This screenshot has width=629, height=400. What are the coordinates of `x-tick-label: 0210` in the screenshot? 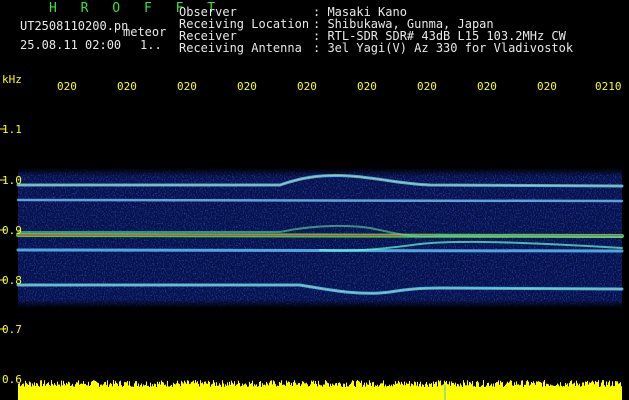 It's located at (608, 86).